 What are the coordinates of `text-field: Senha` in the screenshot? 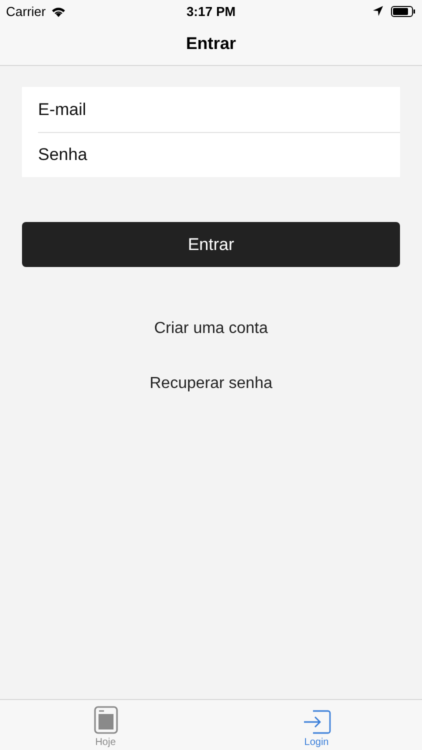 It's located at (211, 154).